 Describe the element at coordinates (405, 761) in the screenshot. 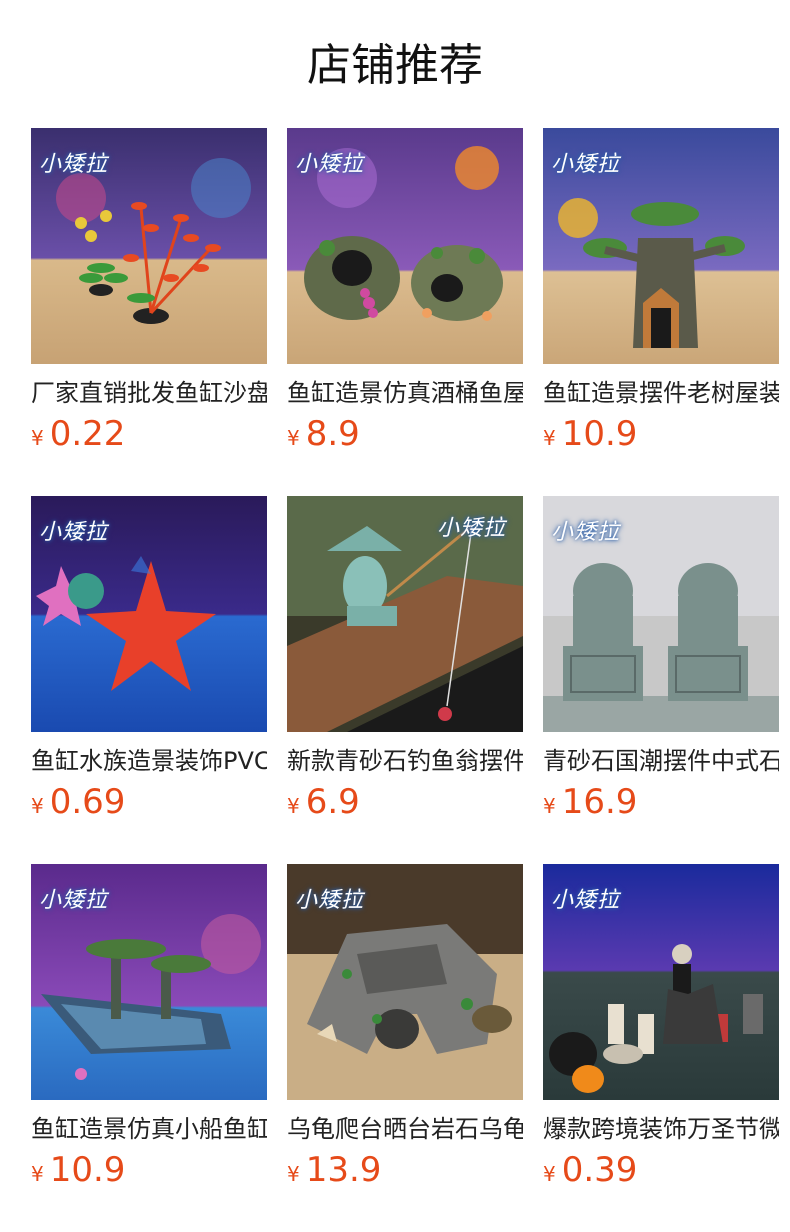

I see `product-name: 新款青砂石钓鱼翁摆件鱼缸装饰` at that location.